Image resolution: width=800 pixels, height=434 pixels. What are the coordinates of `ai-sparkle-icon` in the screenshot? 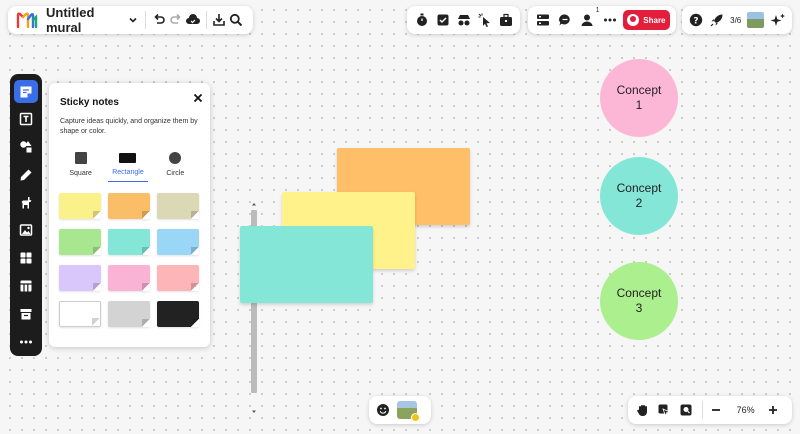 It's located at (778, 20).